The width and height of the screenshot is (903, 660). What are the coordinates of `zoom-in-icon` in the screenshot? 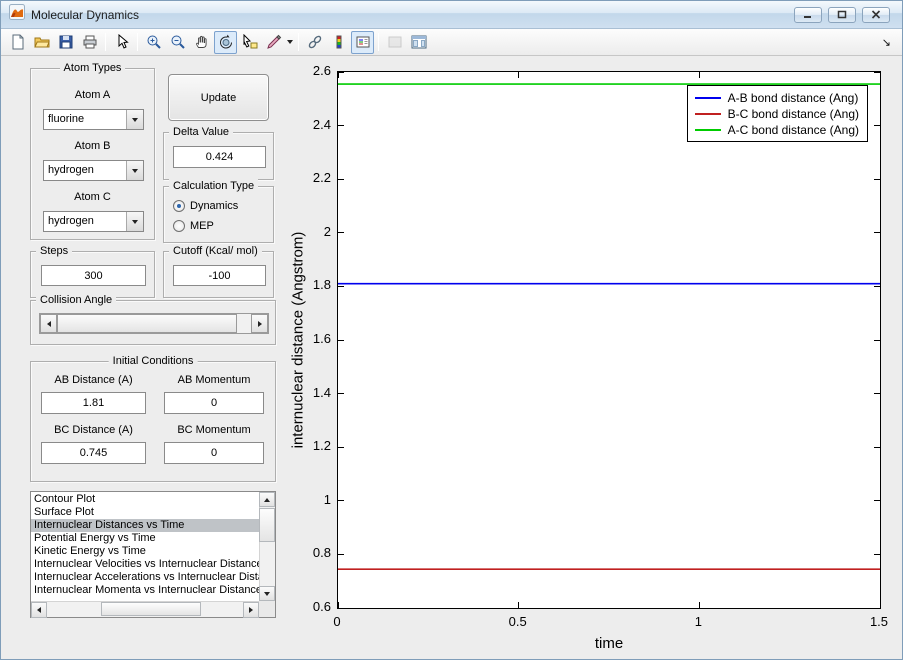 It's located at (154, 42).